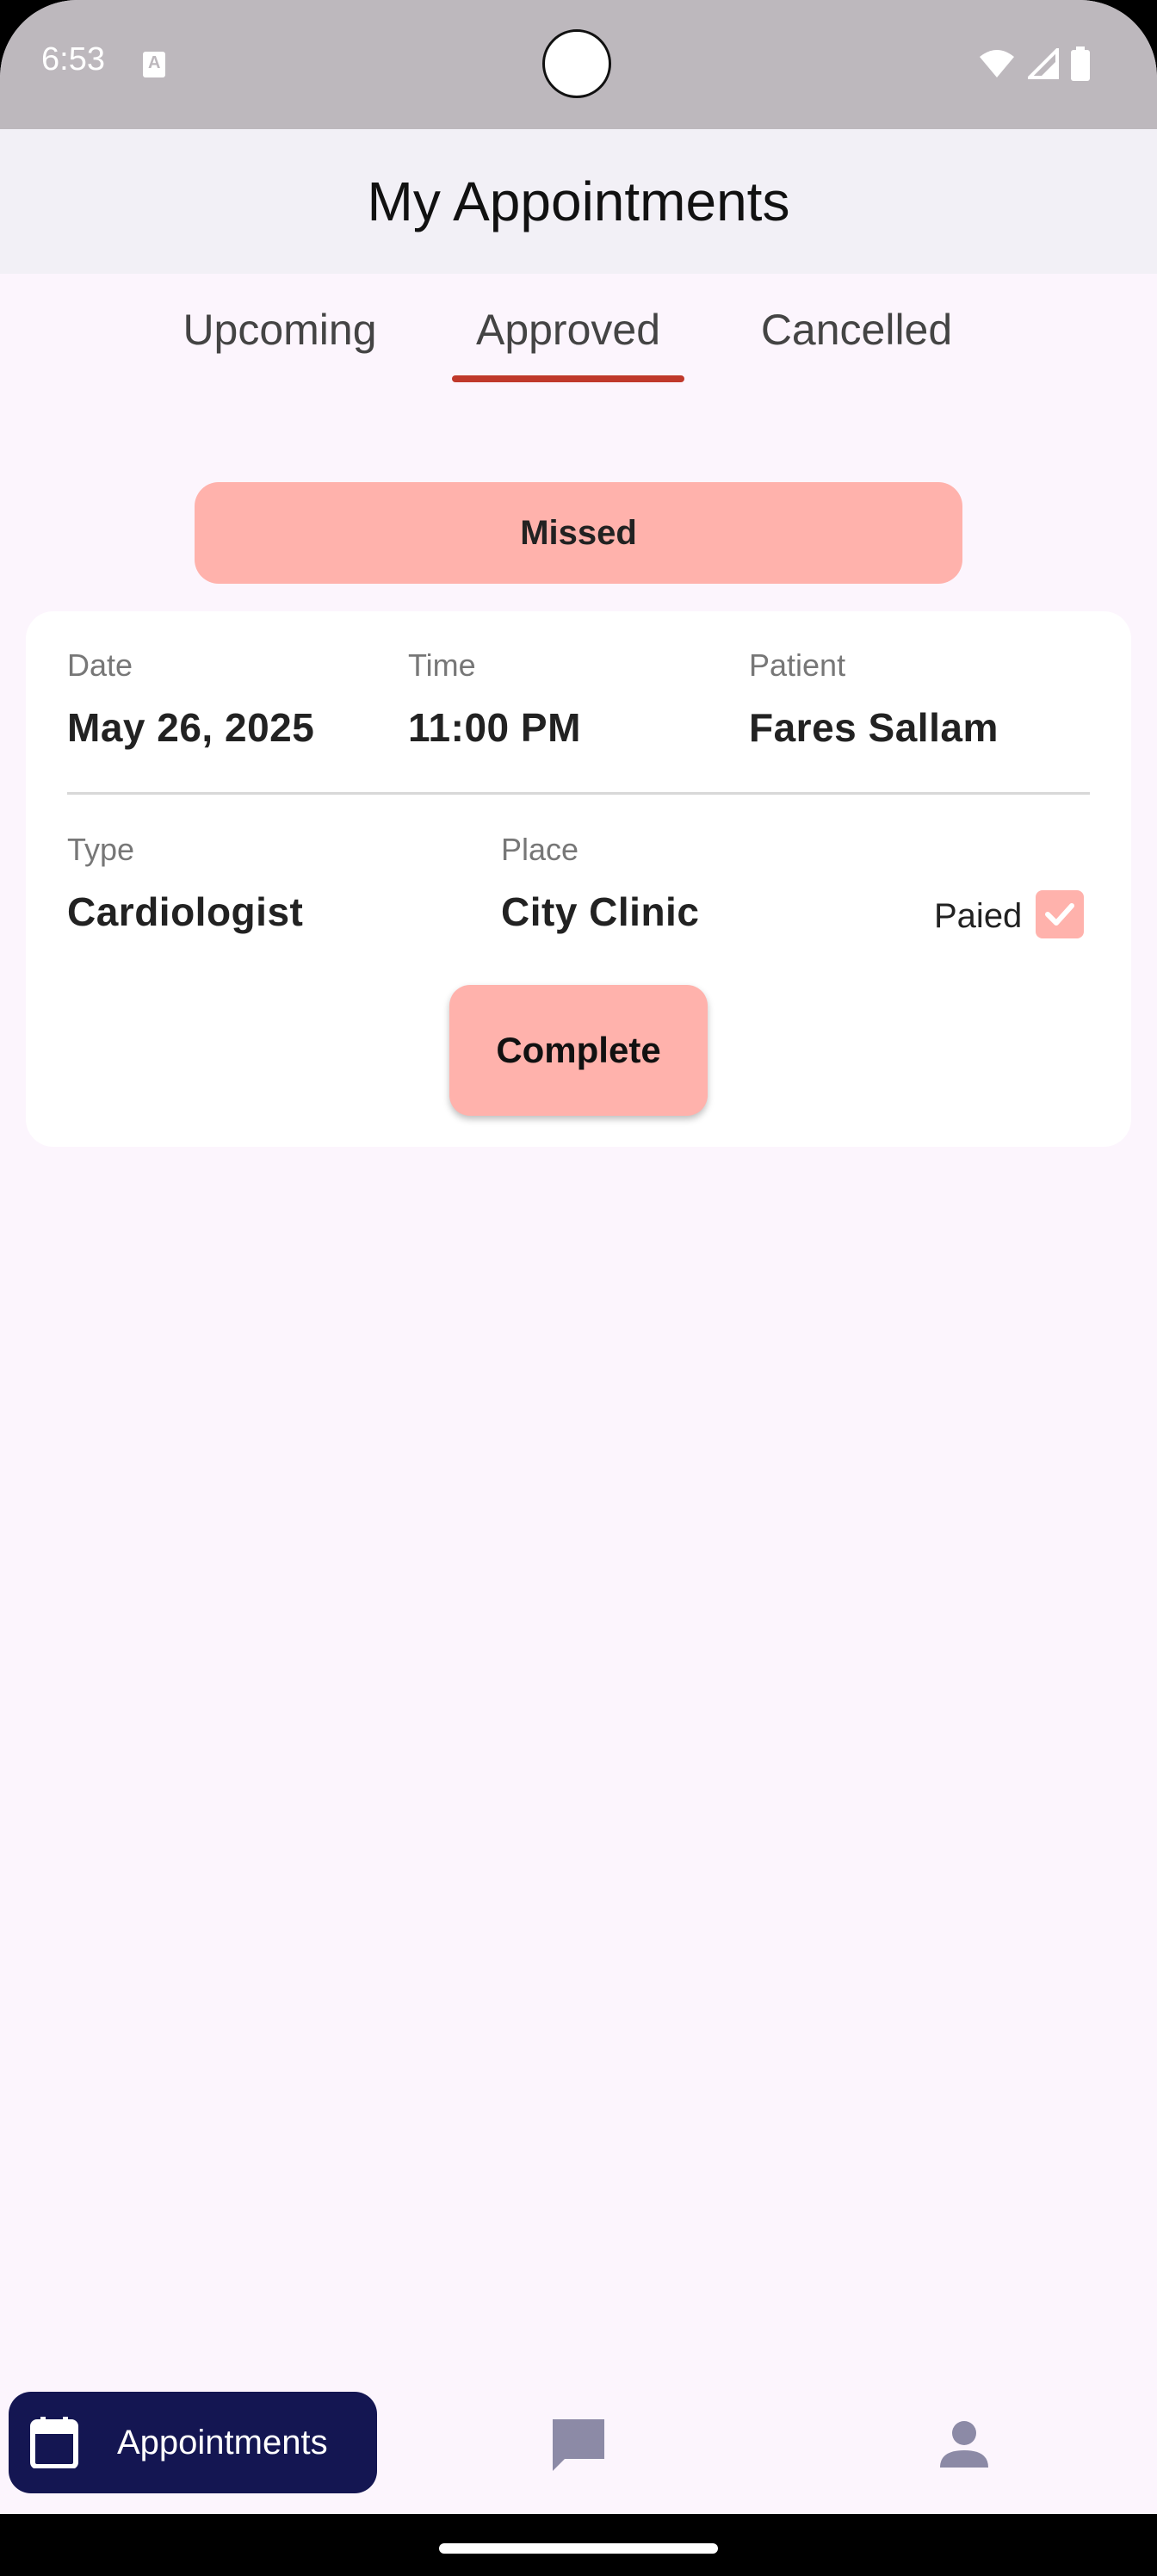 Image resolution: width=1157 pixels, height=2576 pixels. Describe the element at coordinates (73, 59) in the screenshot. I see `status-time: 6:53` at that location.